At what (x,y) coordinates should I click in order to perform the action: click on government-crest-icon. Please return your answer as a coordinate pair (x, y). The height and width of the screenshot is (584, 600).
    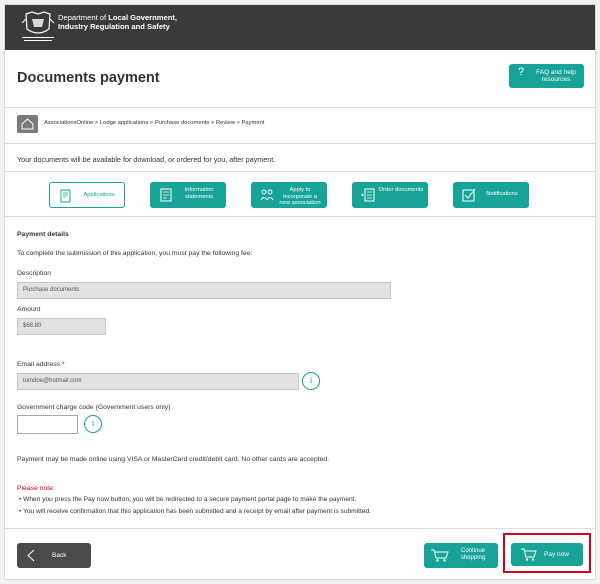
    Looking at the image, I should click on (38, 28).